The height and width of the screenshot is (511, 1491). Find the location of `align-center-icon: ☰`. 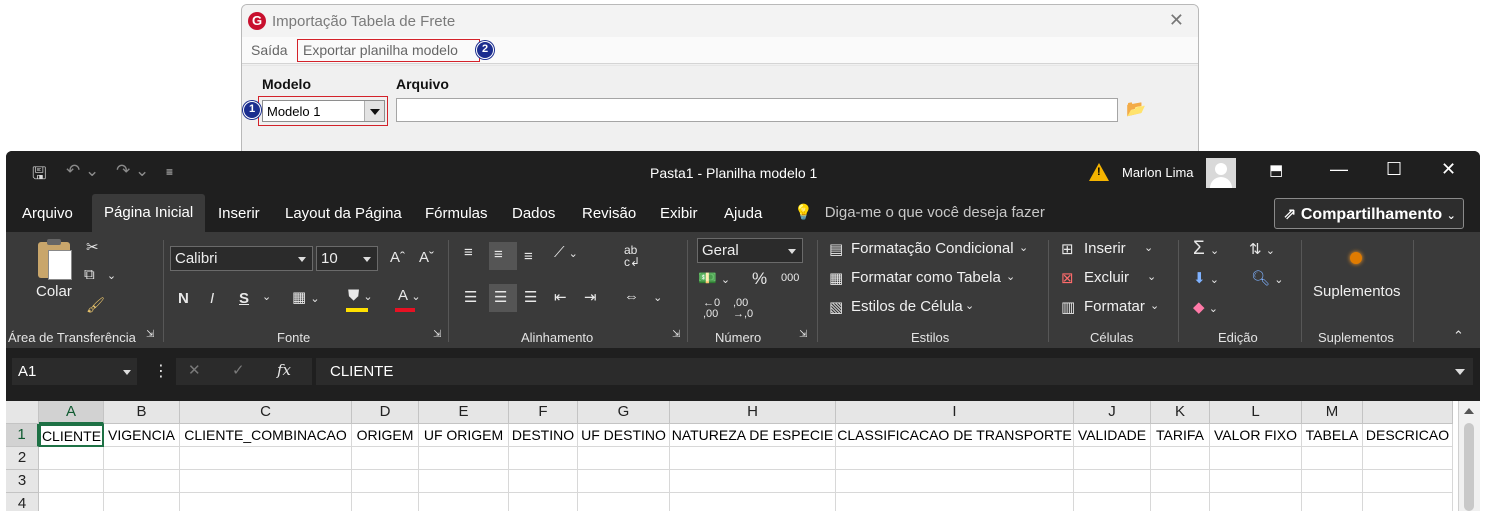

align-center-icon: ☰ is located at coordinates (500, 297).